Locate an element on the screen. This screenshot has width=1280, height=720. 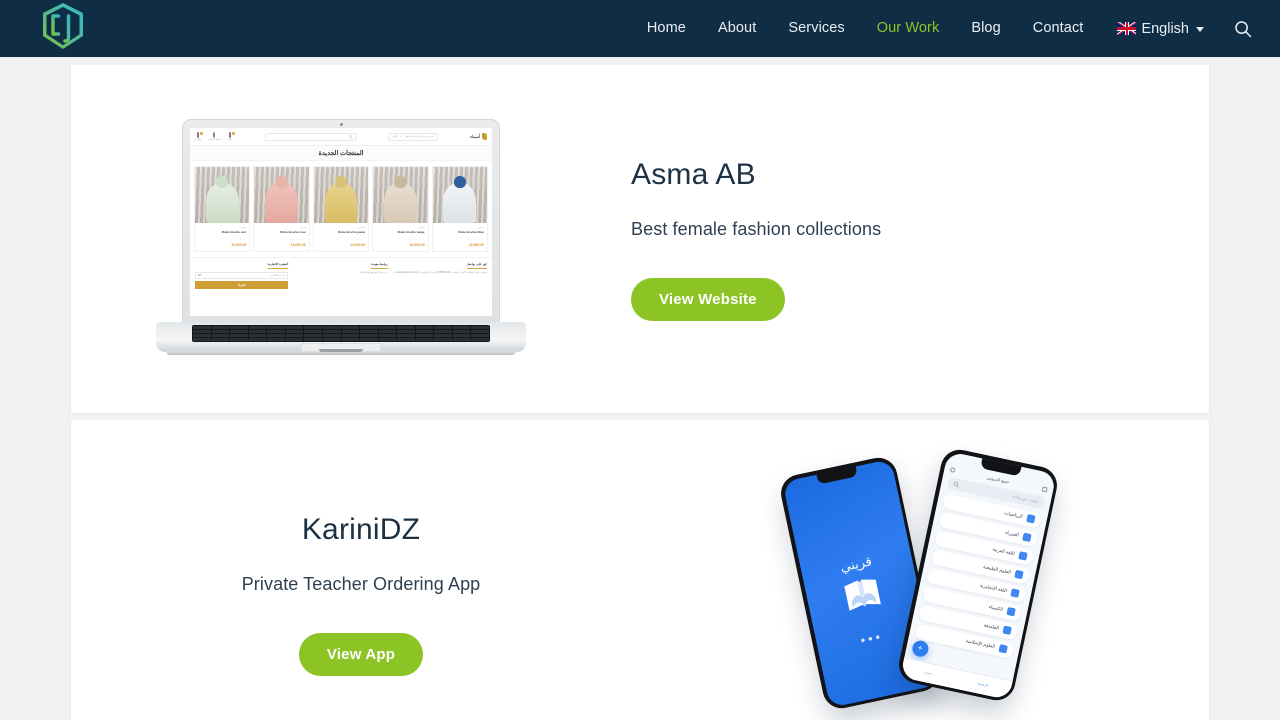
shop-icon-group: السلة قائمة الرغبات طلباتي is located at coordinates (215, 136).